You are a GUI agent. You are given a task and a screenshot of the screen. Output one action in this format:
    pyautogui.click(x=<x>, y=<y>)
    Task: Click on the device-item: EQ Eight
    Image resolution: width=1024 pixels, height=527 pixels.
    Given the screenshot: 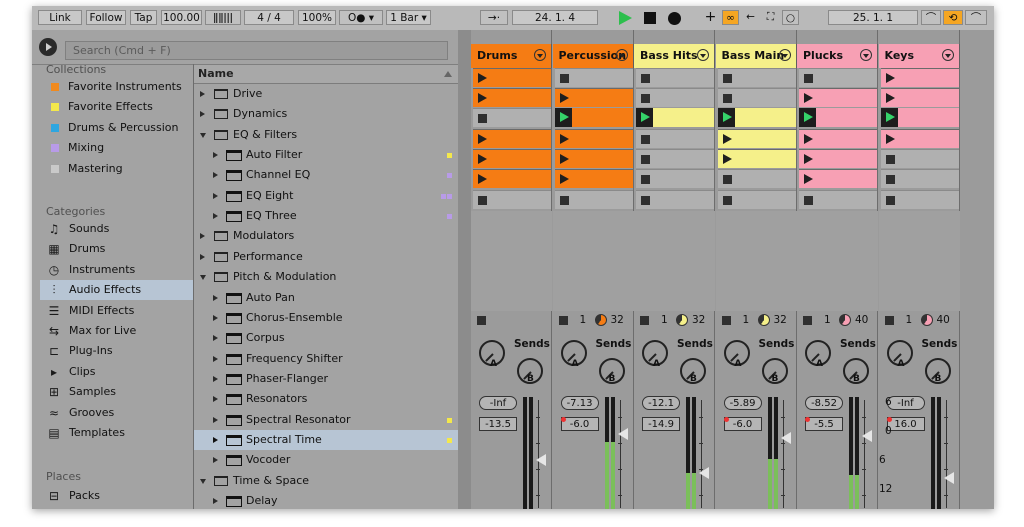 What is the action you would take?
    pyautogui.click(x=326, y=196)
    